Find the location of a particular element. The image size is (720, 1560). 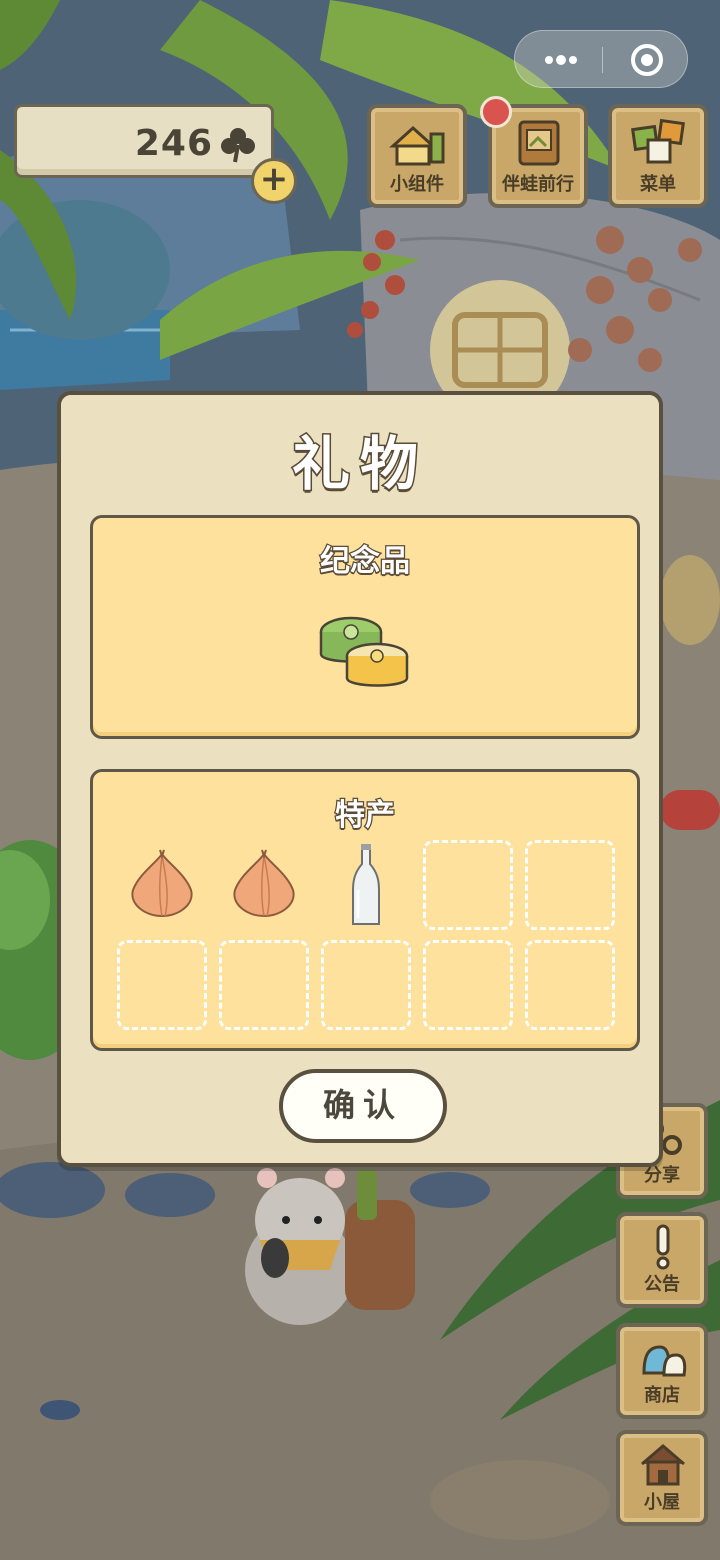

clover-counter: 246 is located at coordinates (144, 141).